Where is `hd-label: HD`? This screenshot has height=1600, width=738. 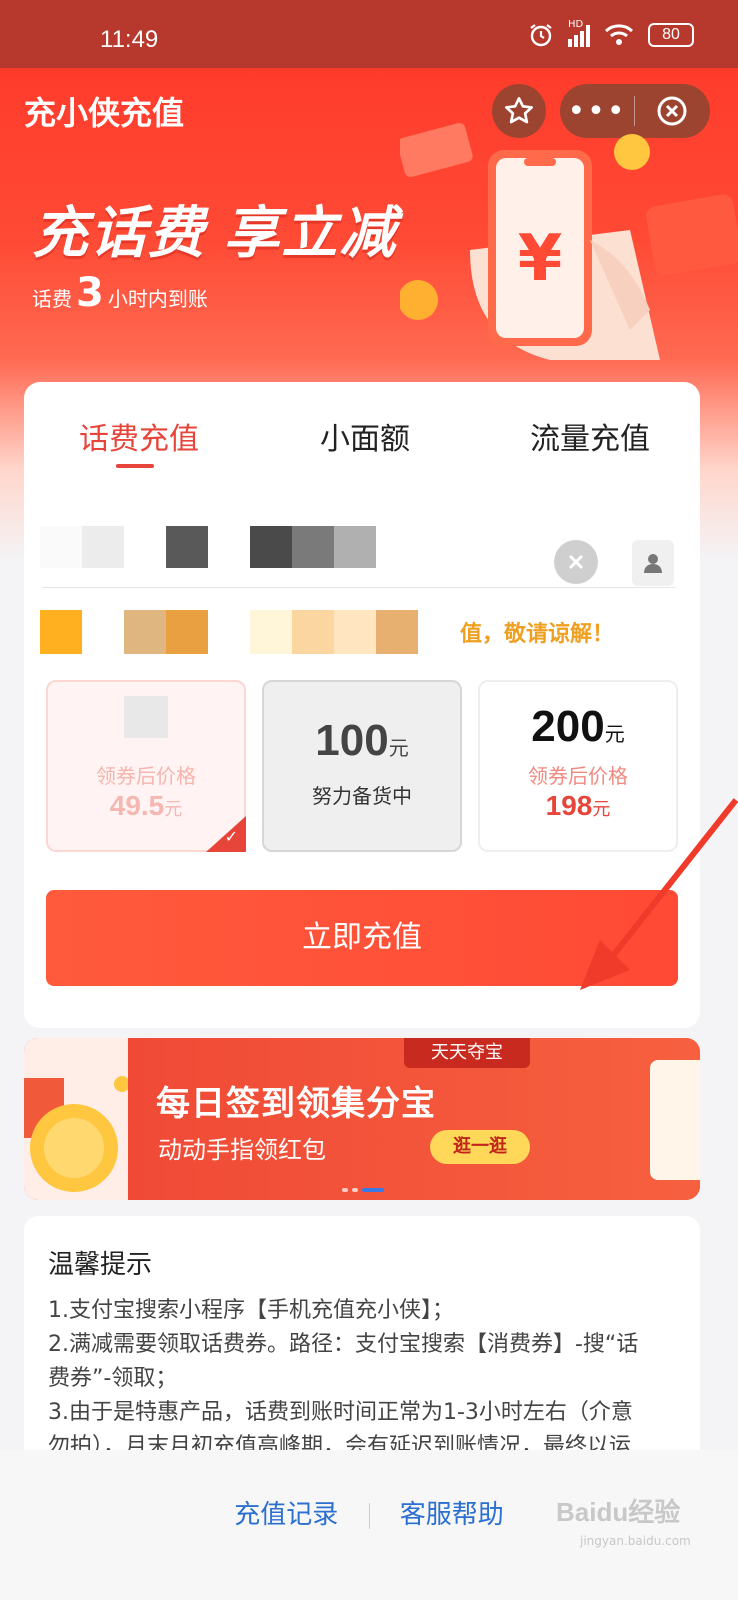
hd-label: HD is located at coordinates (576, 24).